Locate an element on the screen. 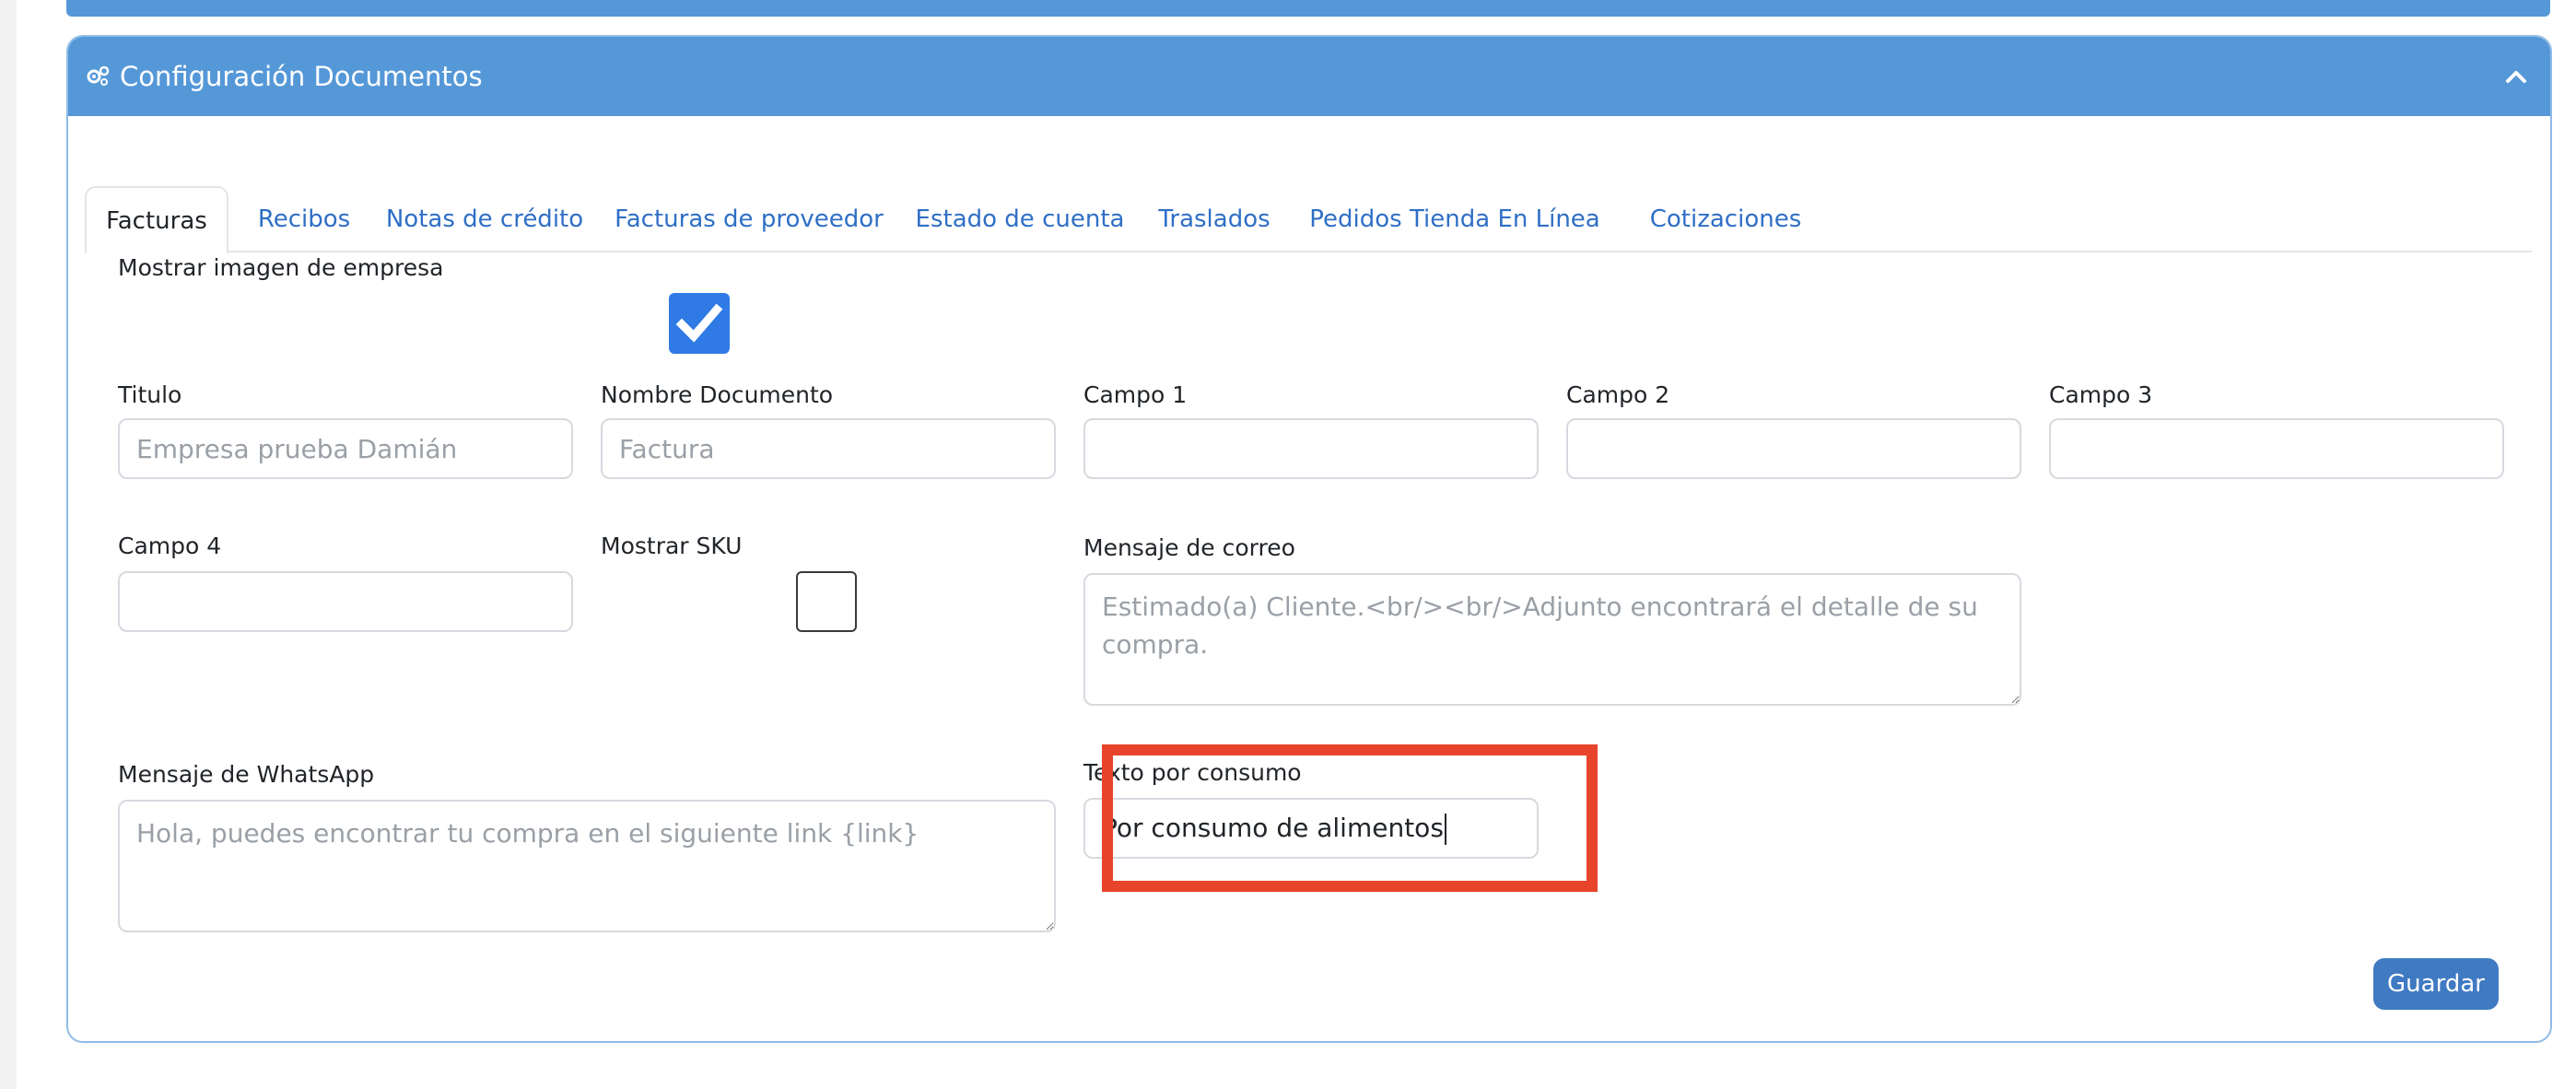  campo1-input is located at coordinates (1311, 449).